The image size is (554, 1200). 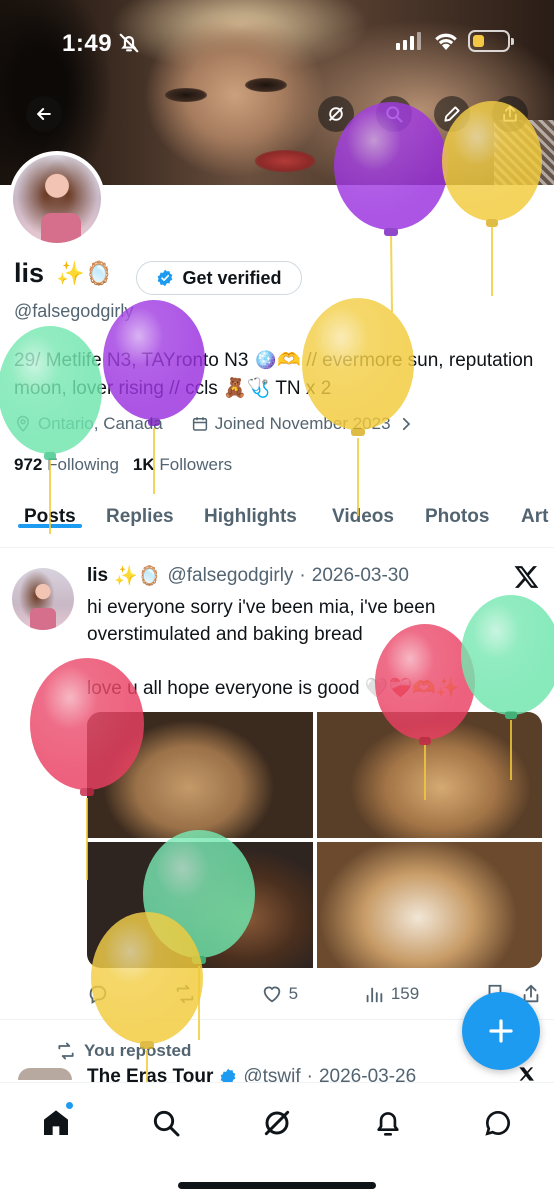 I want to click on tab-label: Highlights, so click(x=250, y=516).